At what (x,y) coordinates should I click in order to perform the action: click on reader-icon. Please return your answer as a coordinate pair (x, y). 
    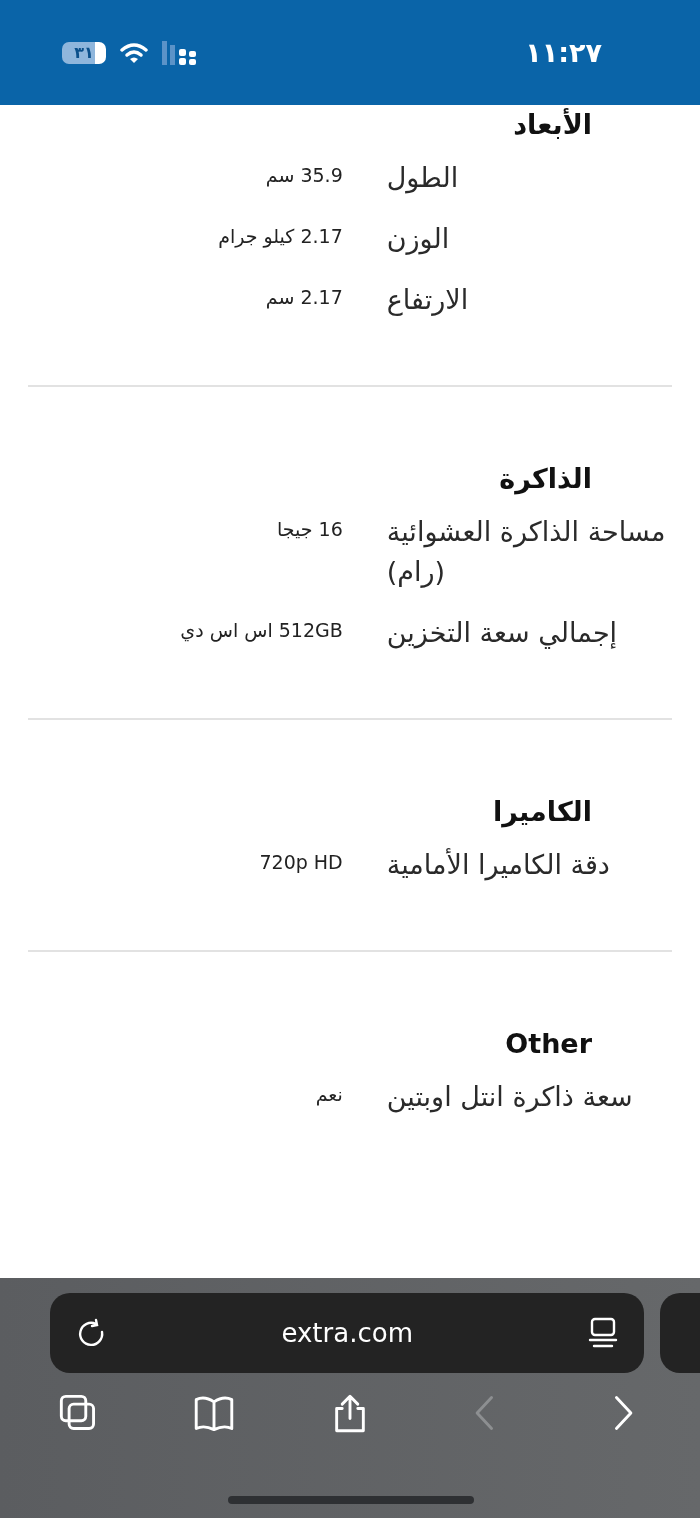
    Looking at the image, I should click on (603, 1333).